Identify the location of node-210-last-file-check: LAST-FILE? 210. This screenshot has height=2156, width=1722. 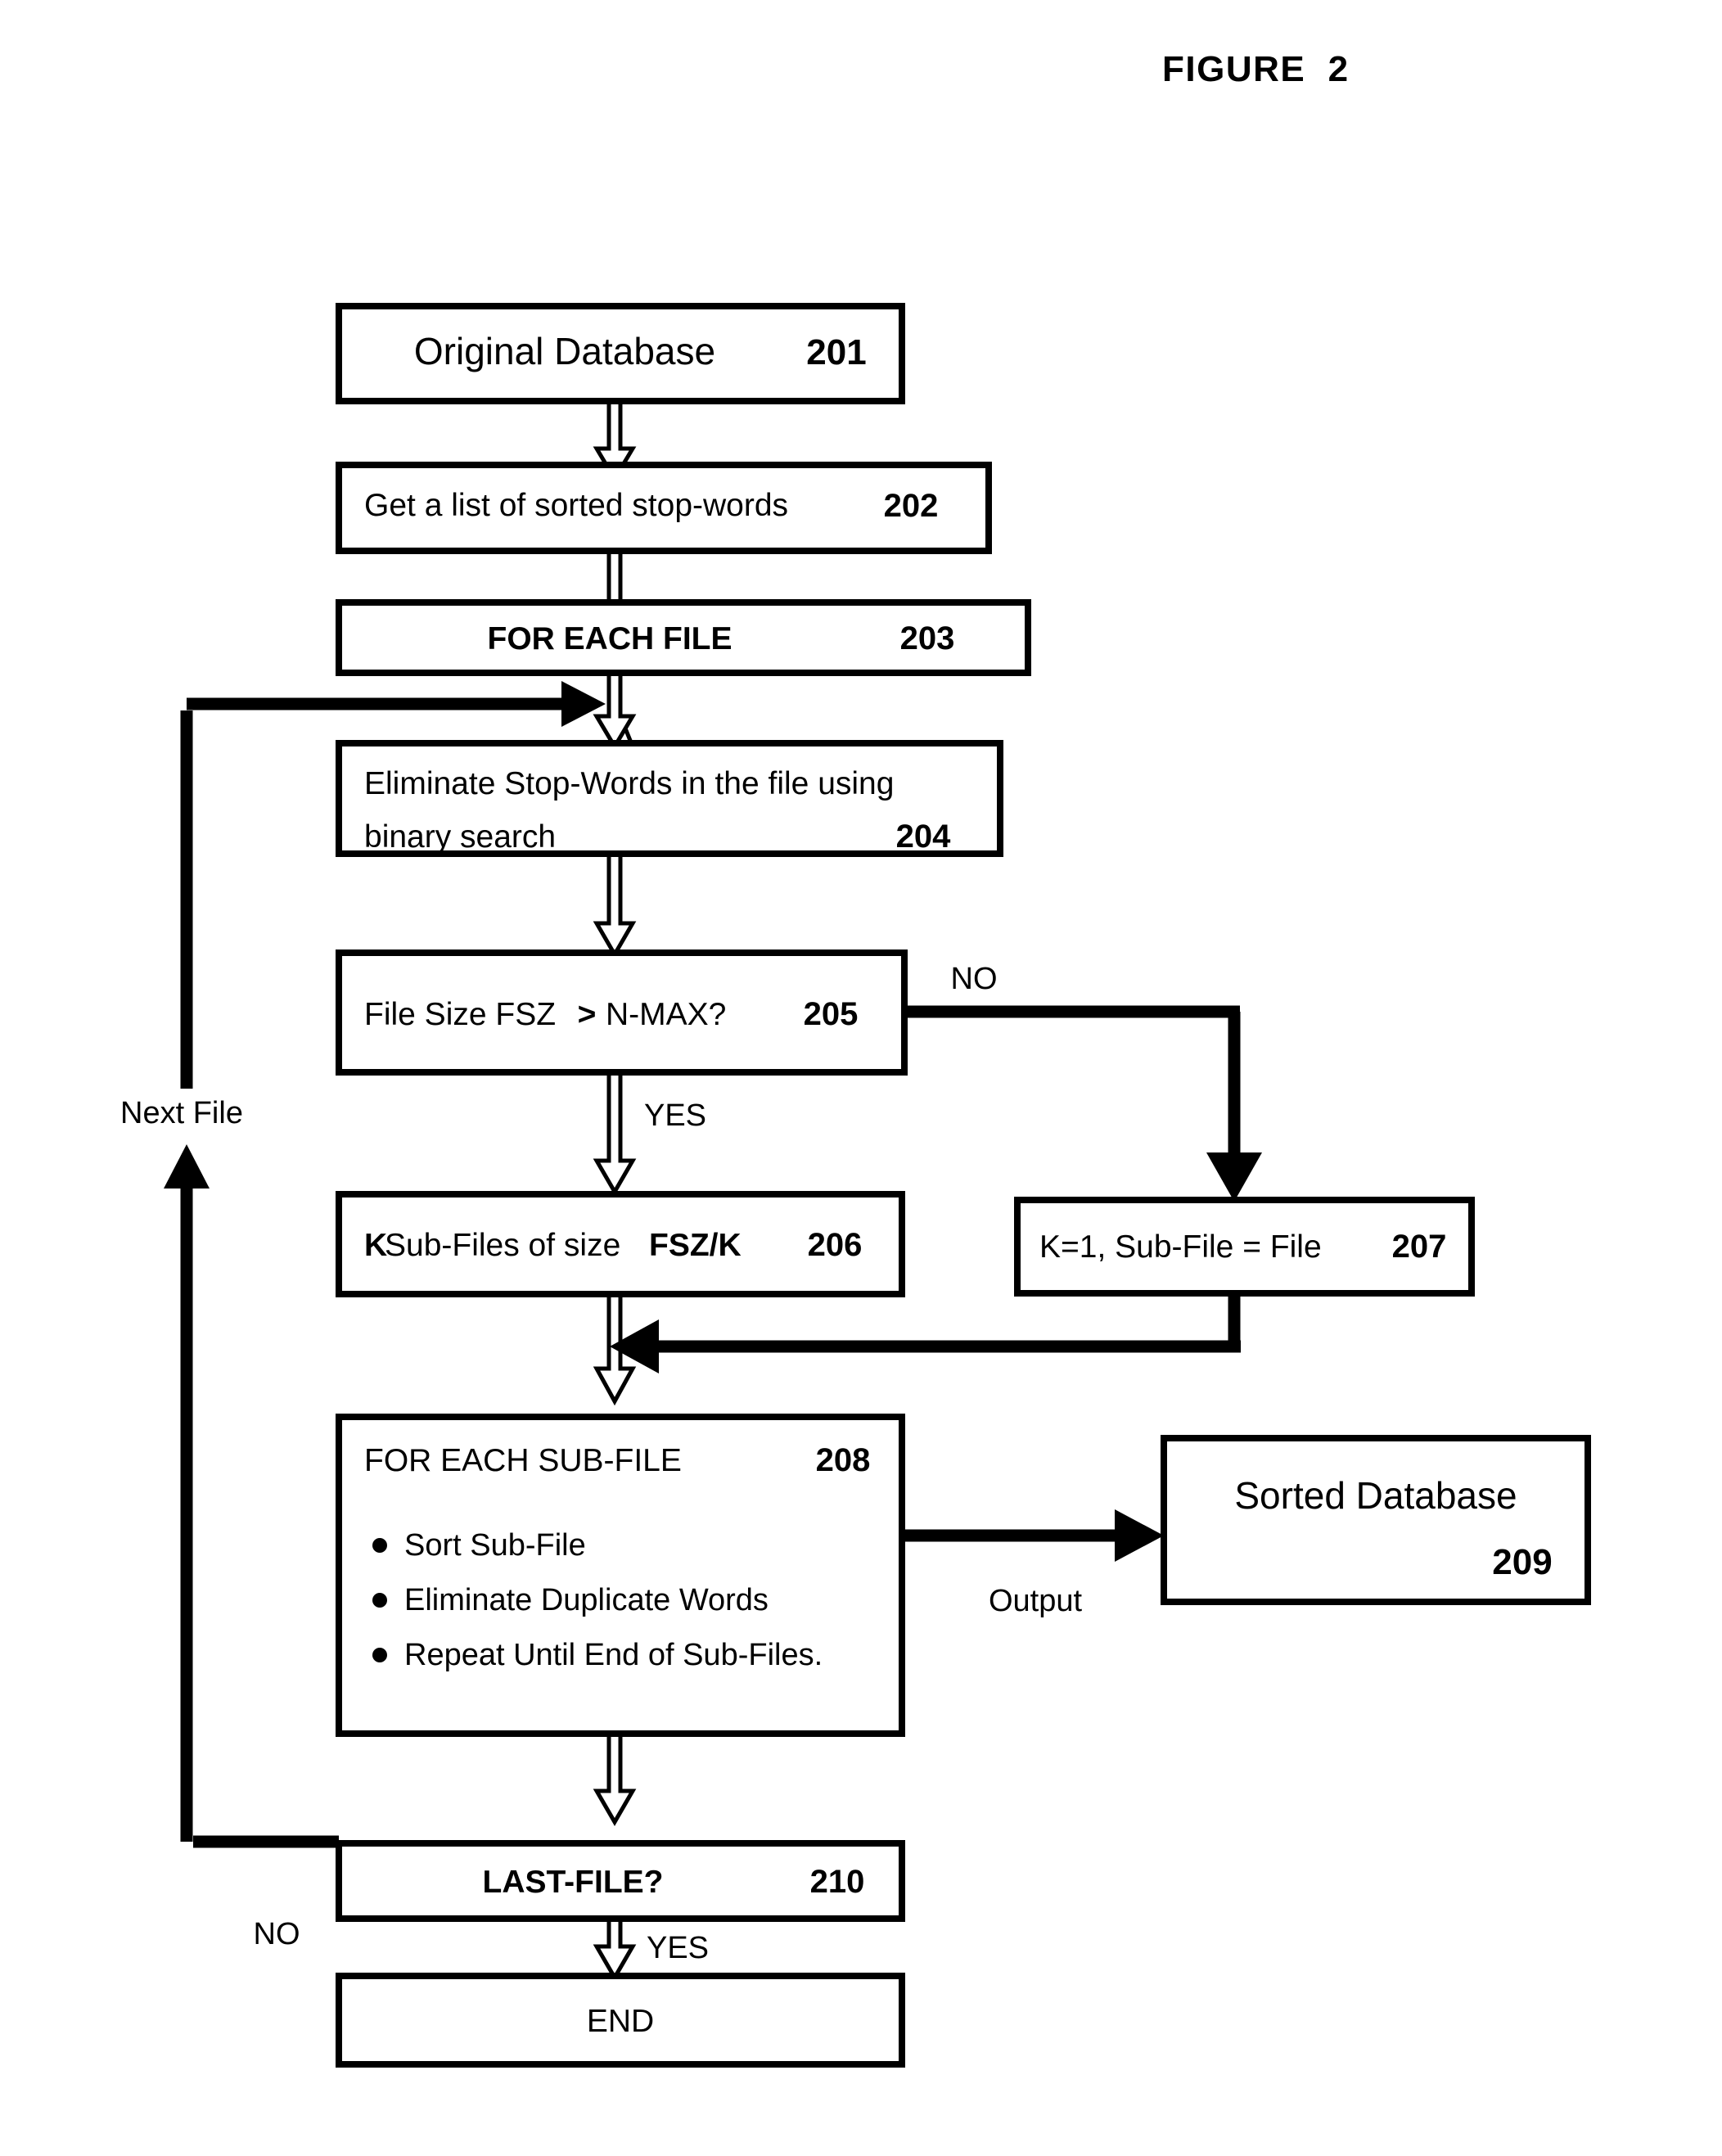
(620, 1881).